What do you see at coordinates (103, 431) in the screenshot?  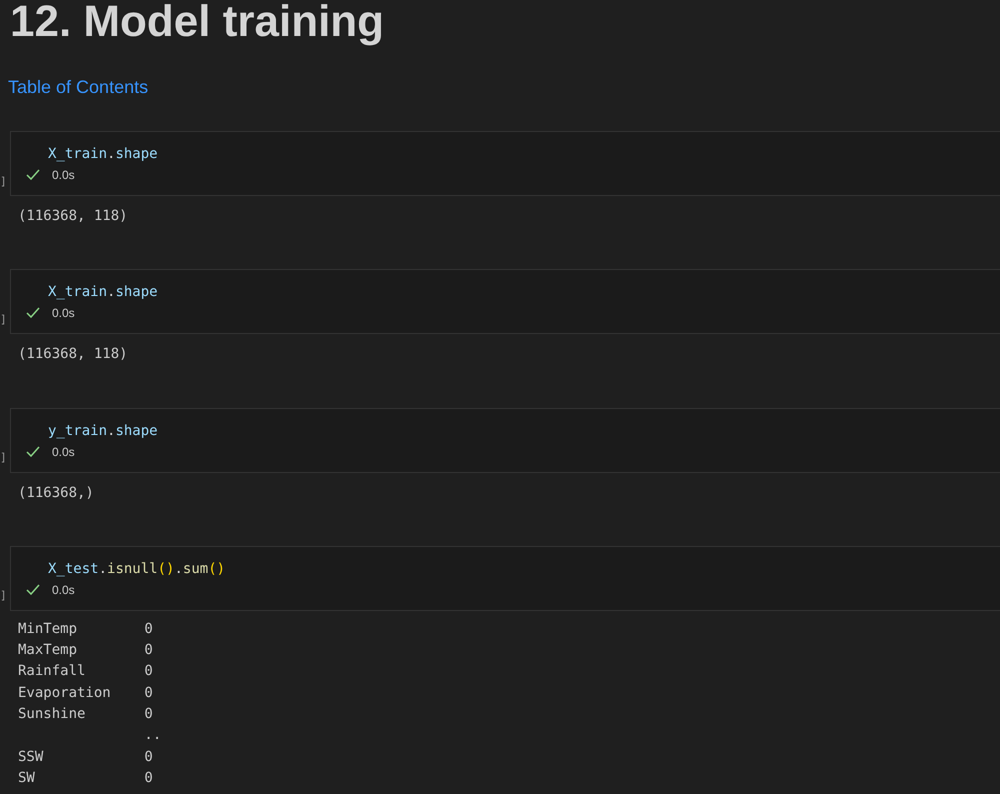 I see `code-line: y_train.shape` at bounding box center [103, 431].